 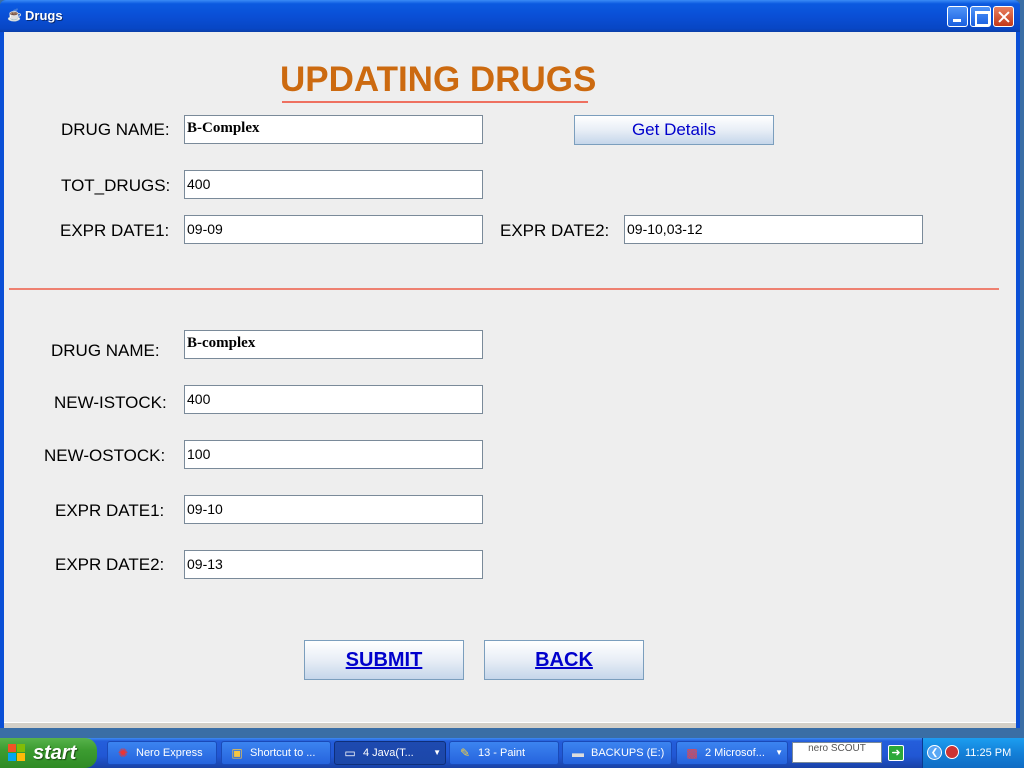 What do you see at coordinates (237, 753) in the screenshot?
I see `shortcut-icon: ▣` at bounding box center [237, 753].